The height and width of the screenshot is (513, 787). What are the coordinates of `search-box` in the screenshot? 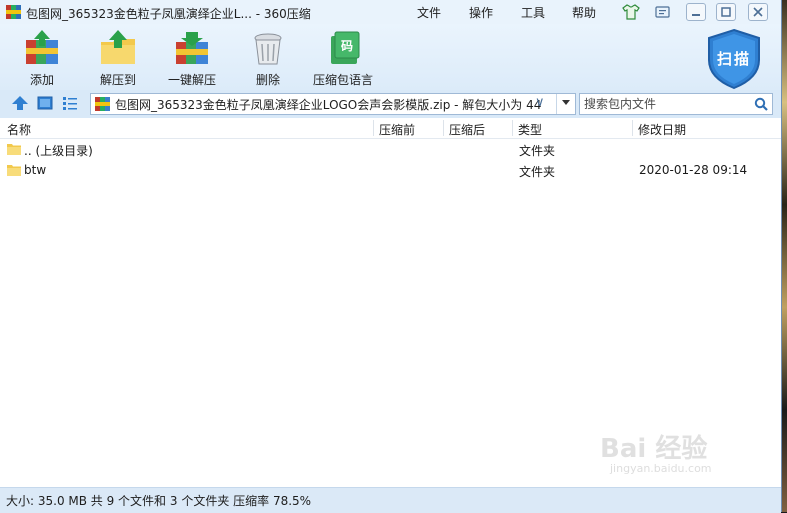 It's located at (676, 104).